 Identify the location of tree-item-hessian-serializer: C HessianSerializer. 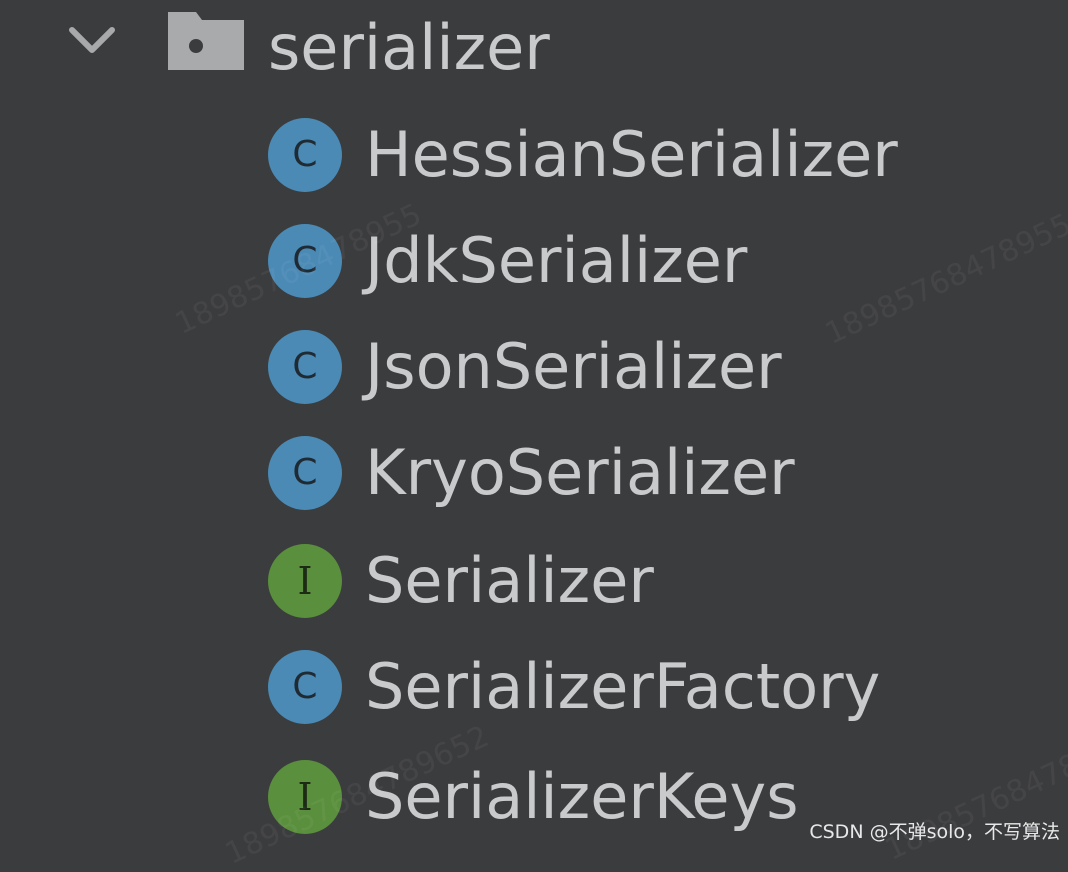
(534, 168).